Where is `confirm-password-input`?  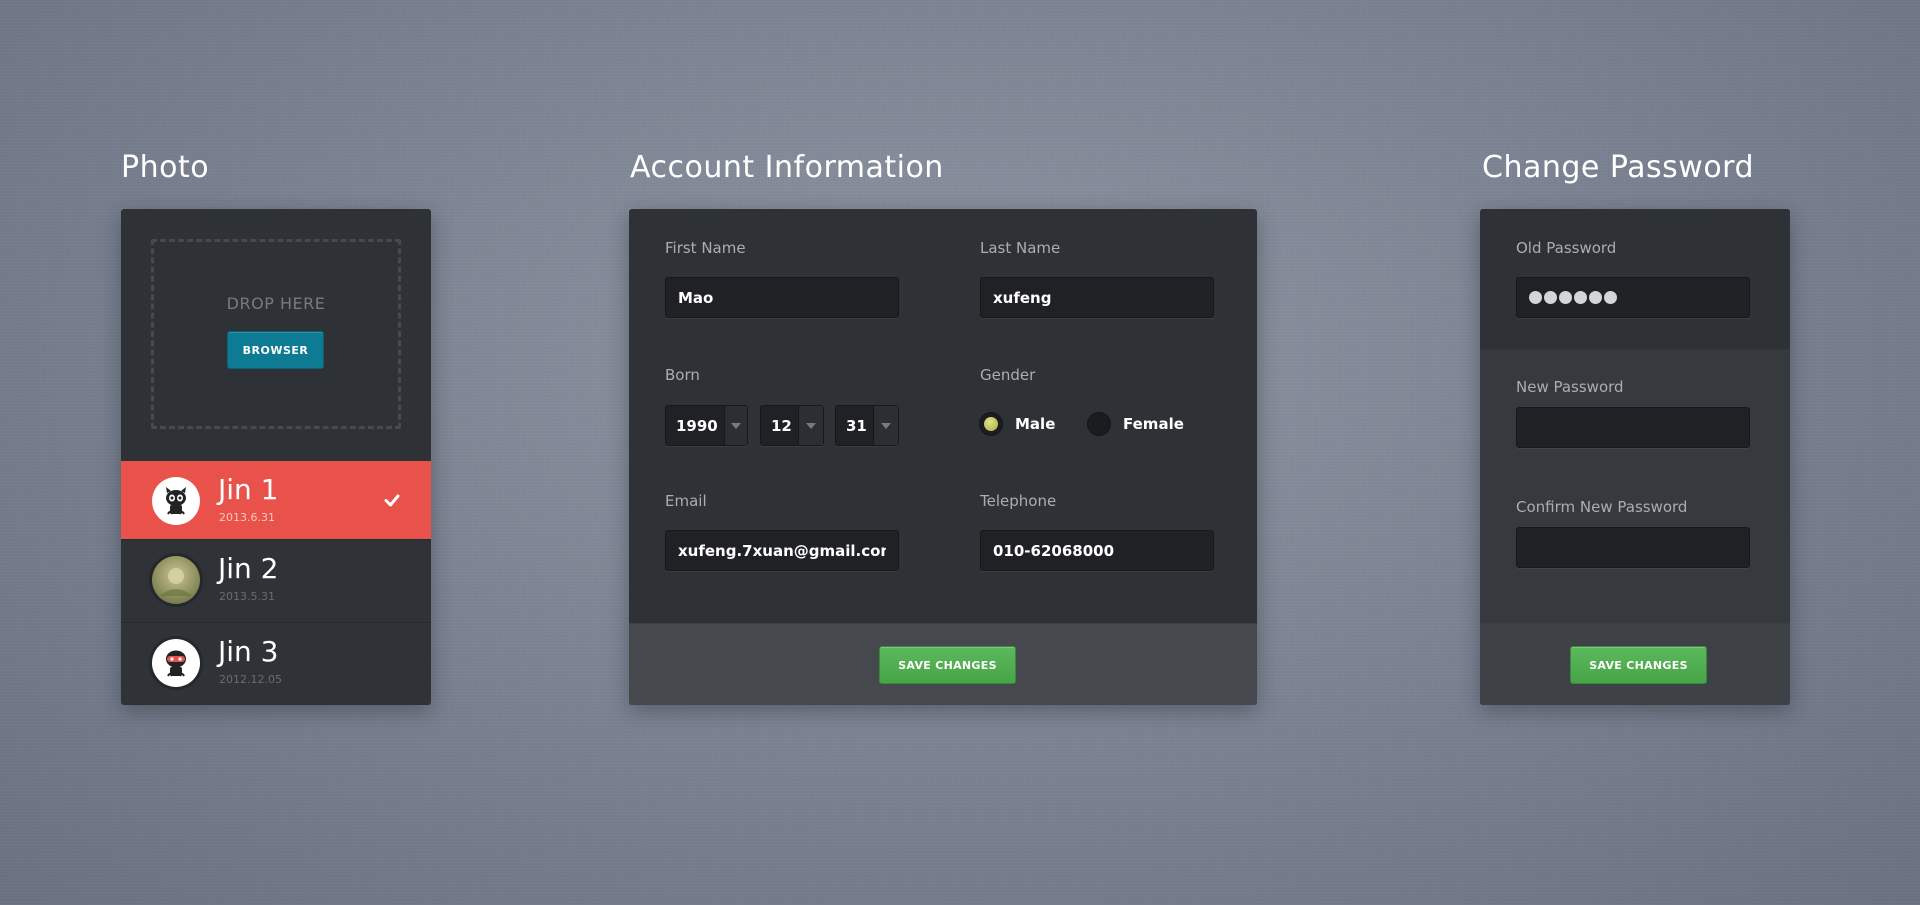
confirm-password-input is located at coordinates (1633, 547).